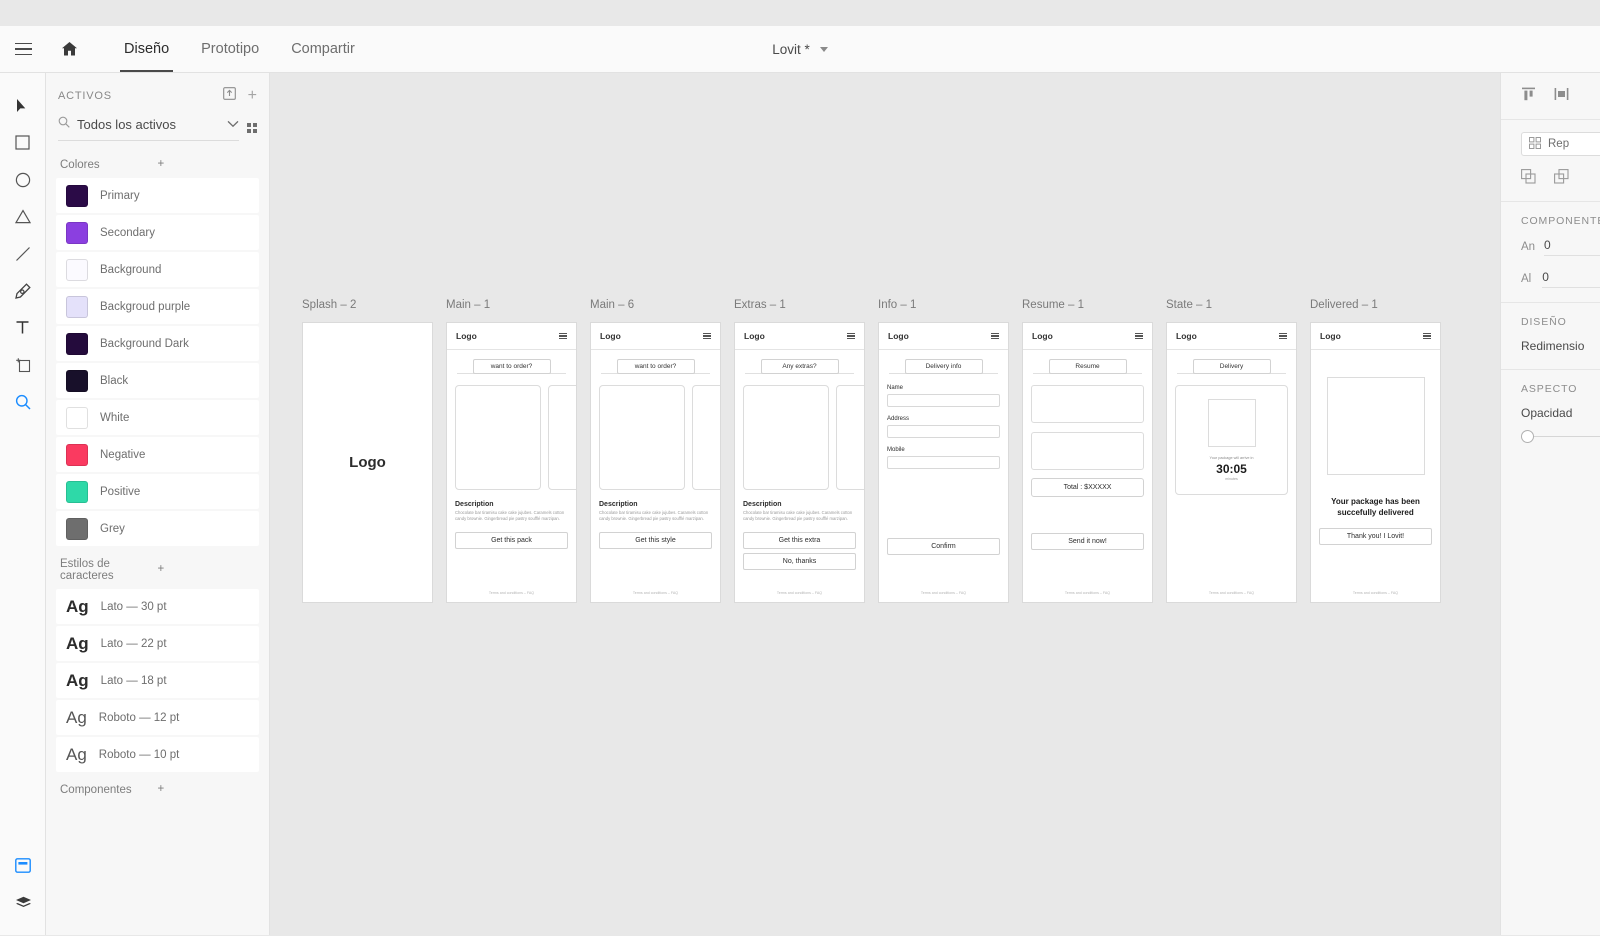  I want to click on color-swatch-row-secondary: Secondary, so click(157, 232).